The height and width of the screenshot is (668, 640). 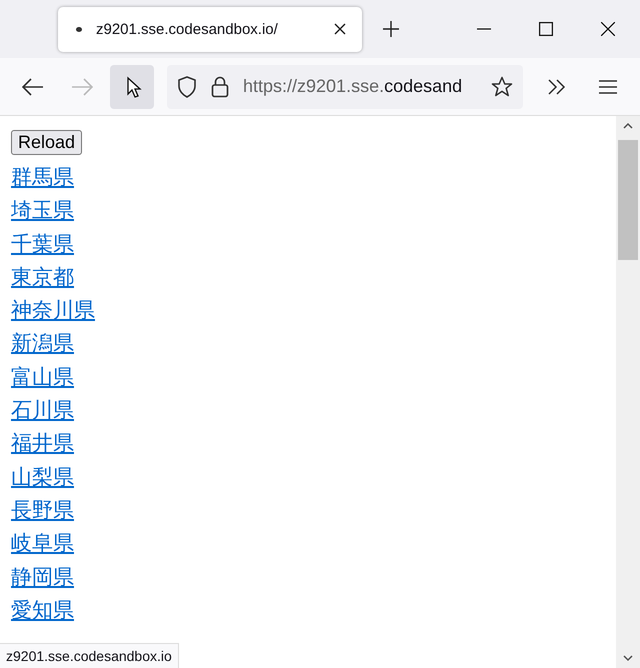 I want to click on prefecture-link: 富山県, so click(x=42, y=377).